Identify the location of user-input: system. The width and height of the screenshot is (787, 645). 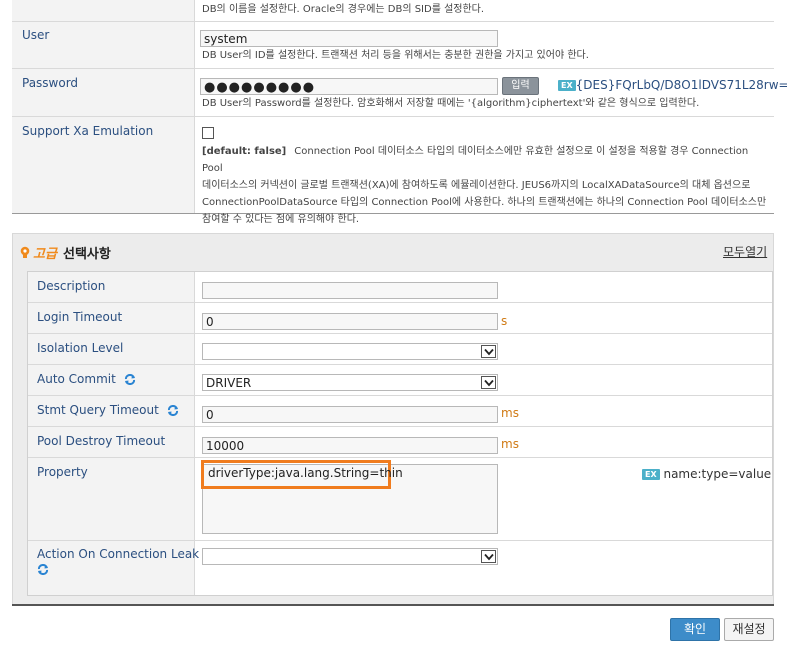
(349, 38).